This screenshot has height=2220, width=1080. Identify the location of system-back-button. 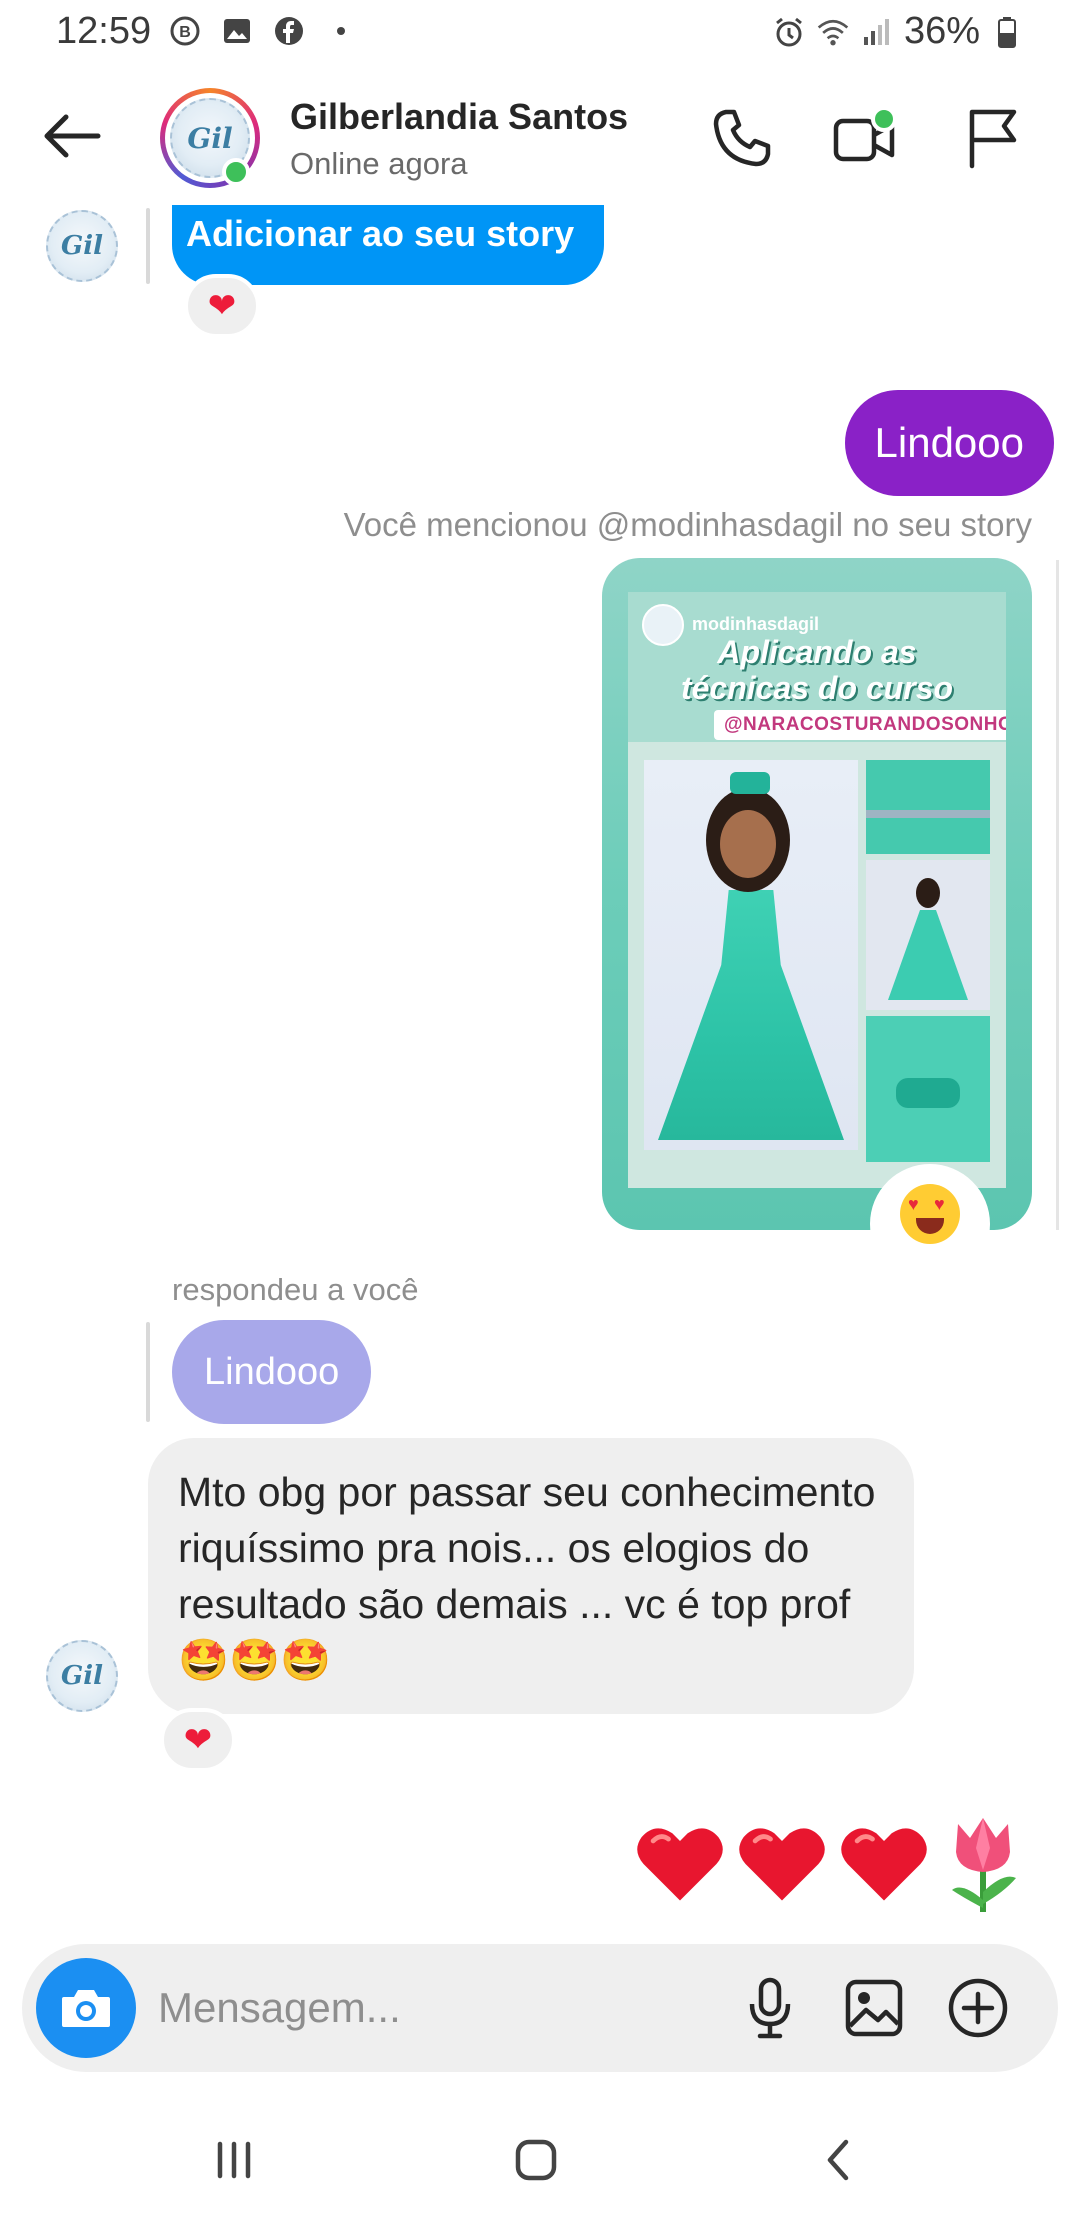
(838, 2160).